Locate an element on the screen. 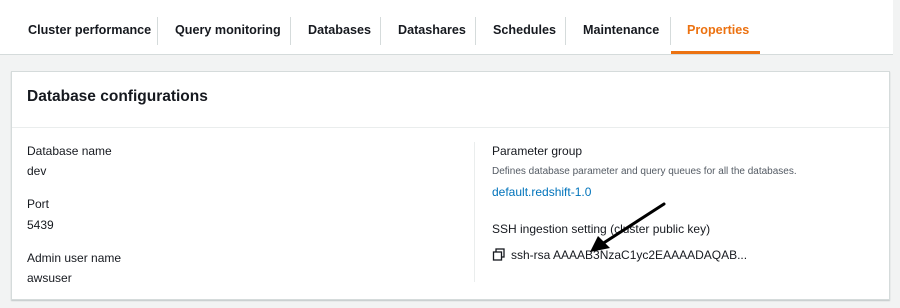 The width and height of the screenshot is (900, 308). tab-databases: Databases is located at coordinates (339, 30).